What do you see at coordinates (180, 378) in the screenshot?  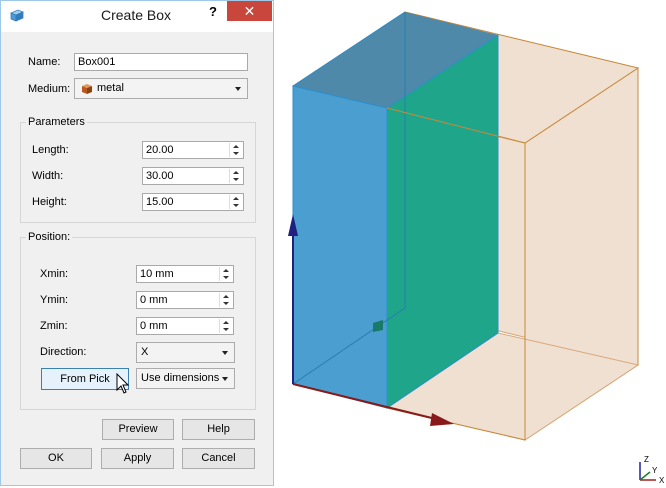 I see `mode-value: Use dimensions` at bounding box center [180, 378].